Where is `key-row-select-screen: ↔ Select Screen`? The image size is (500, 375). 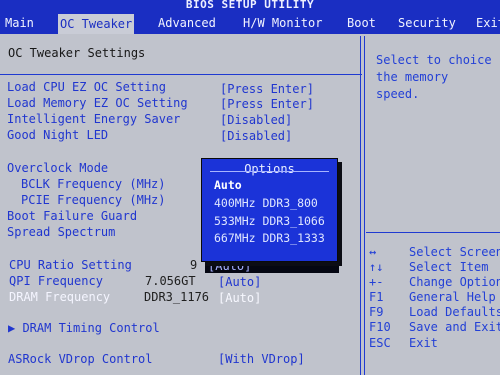 key-row-select-screen: ↔ Select Screen is located at coordinates (434, 252).